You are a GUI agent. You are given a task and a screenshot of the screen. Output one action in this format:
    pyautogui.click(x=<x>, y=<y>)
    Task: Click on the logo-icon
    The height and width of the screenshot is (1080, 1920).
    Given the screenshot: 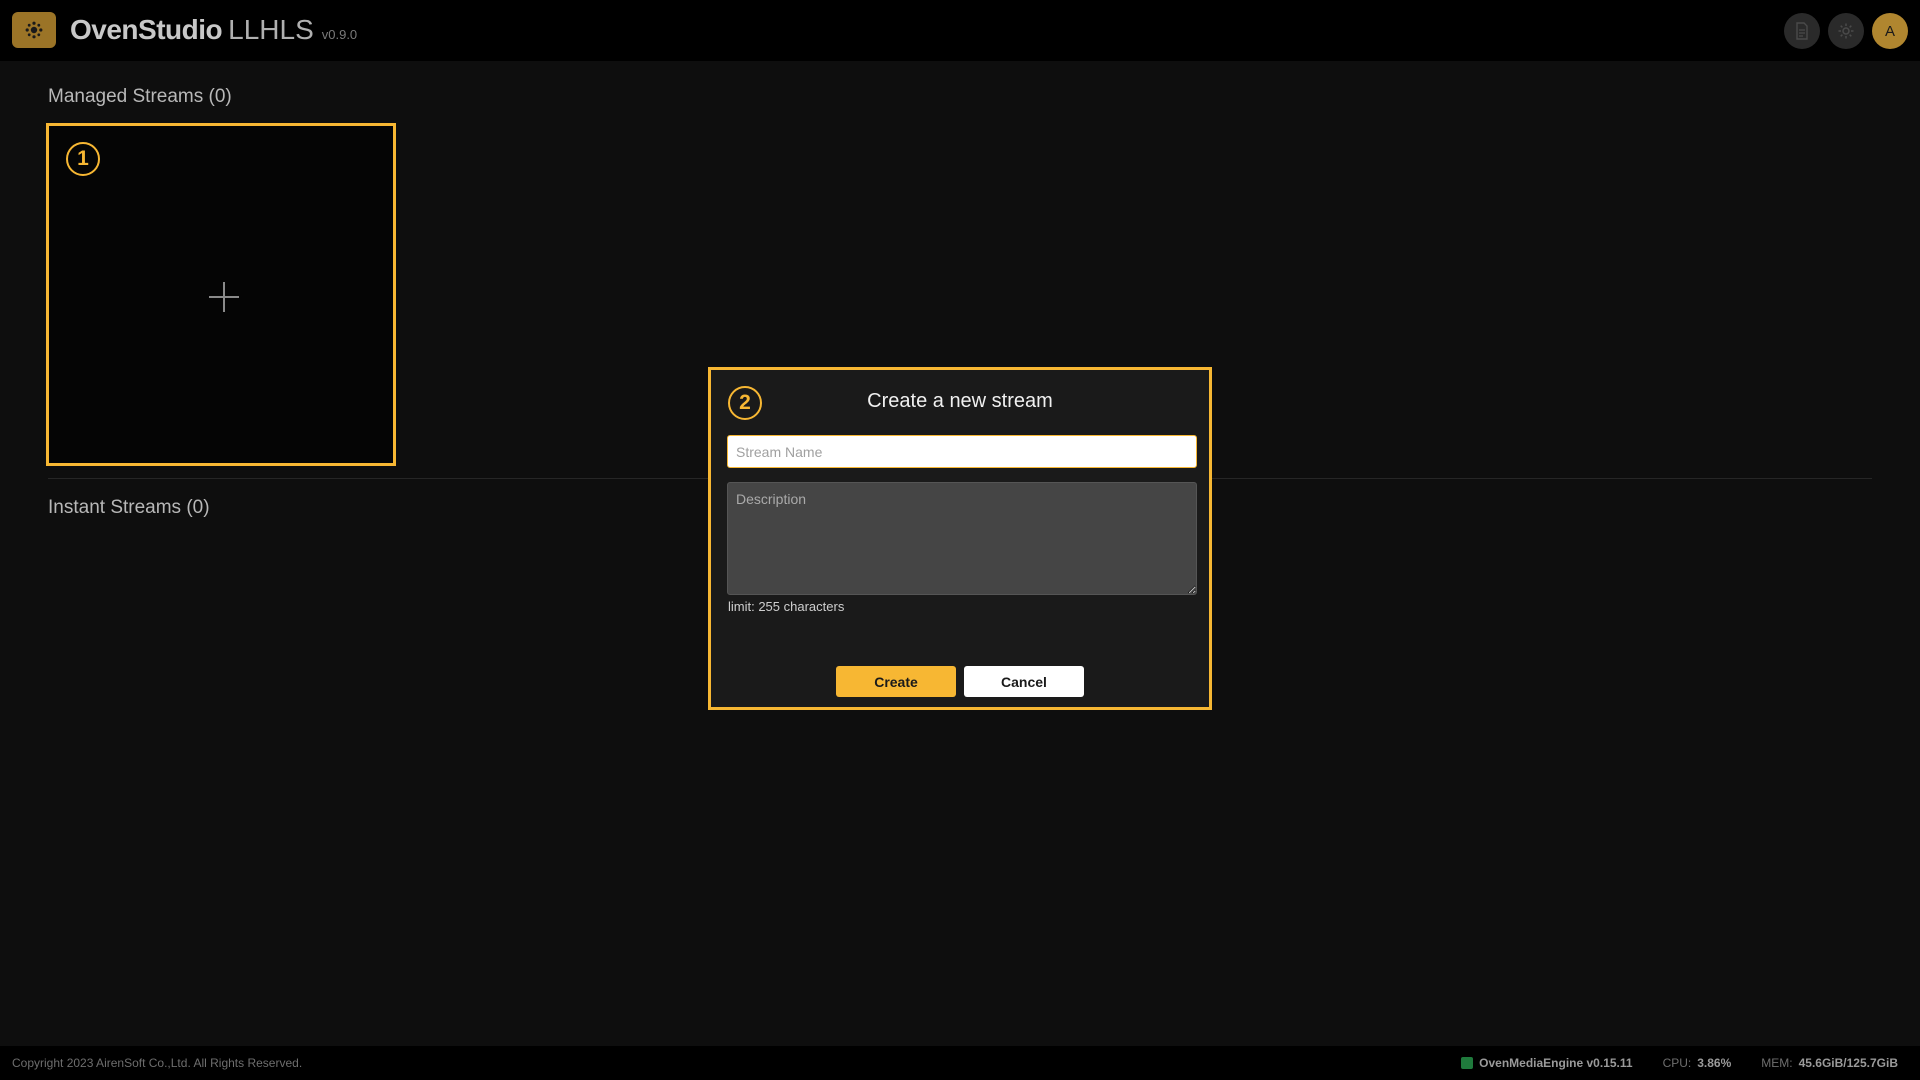 What is the action you would take?
    pyautogui.click(x=34, y=30)
    